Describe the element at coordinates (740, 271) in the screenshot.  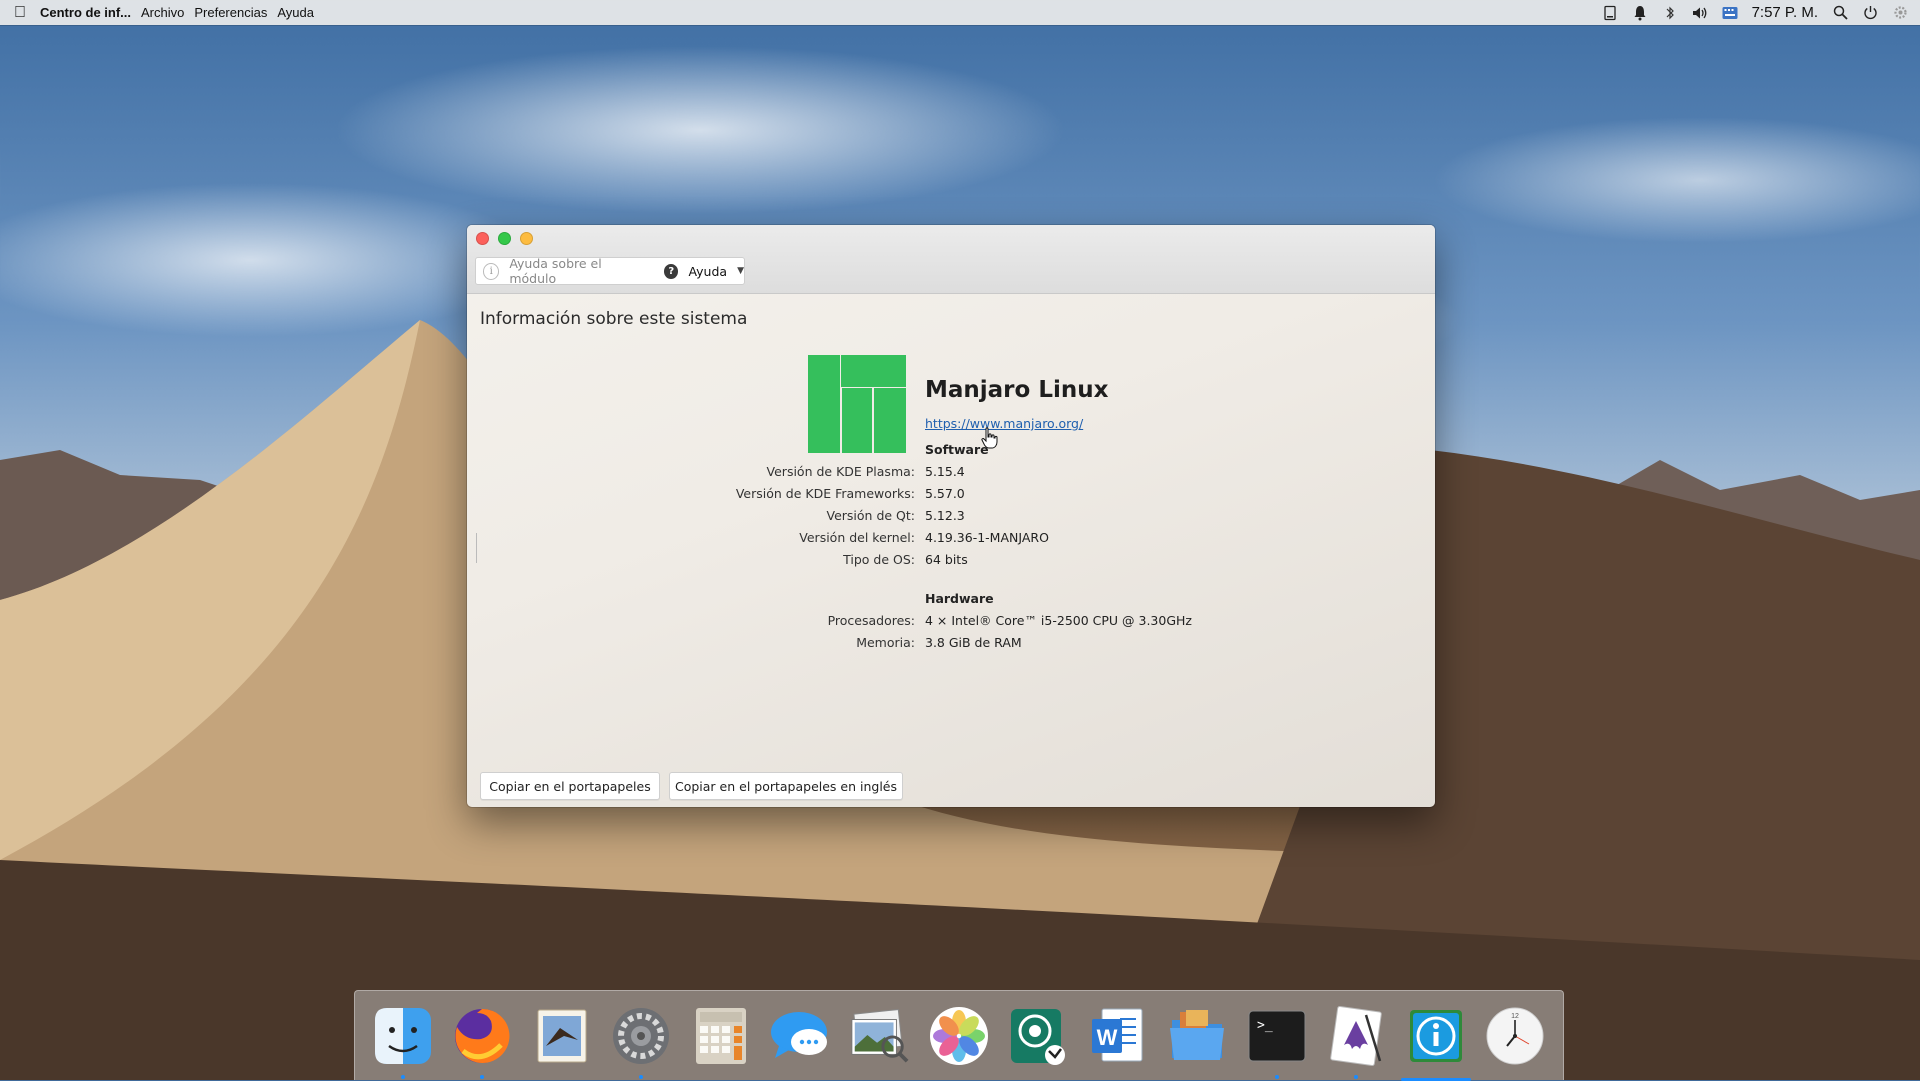
I see `chevron-down-icon: ▼` at that location.